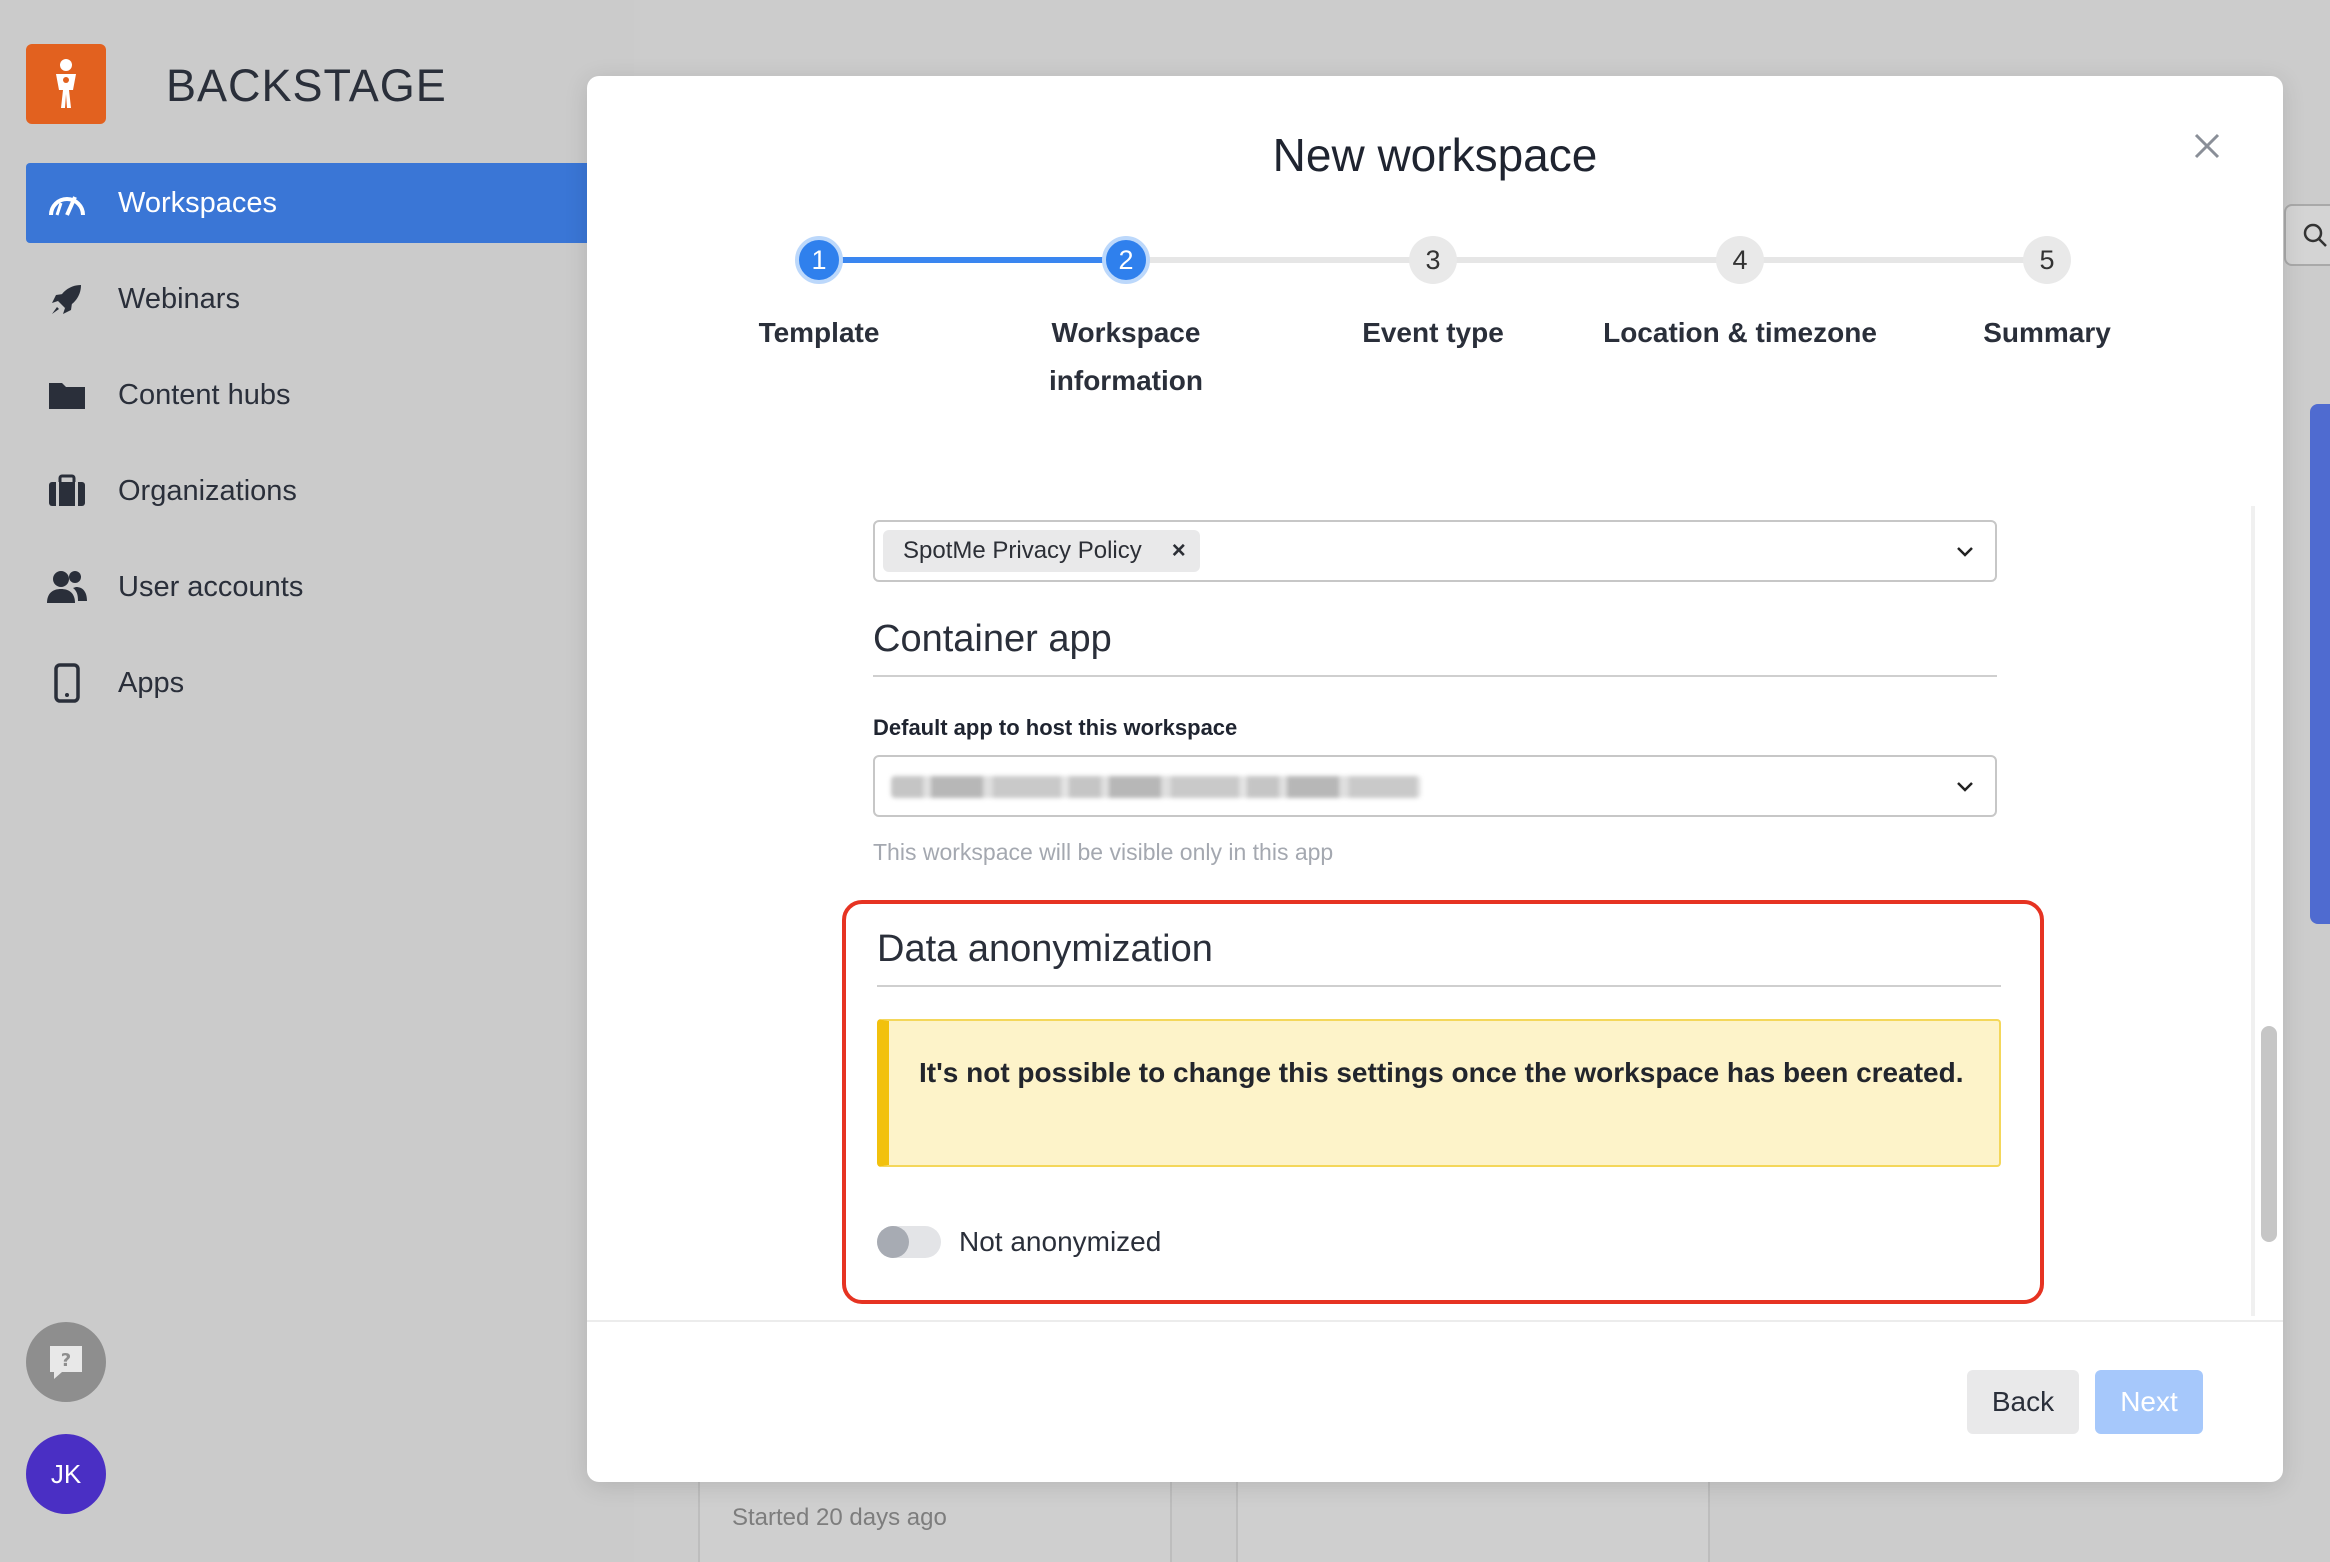  What do you see at coordinates (1740, 296) in the screenshot?
I see `step-location-timezone: 4 Location & timezone` at bounding box center [1740, 296].